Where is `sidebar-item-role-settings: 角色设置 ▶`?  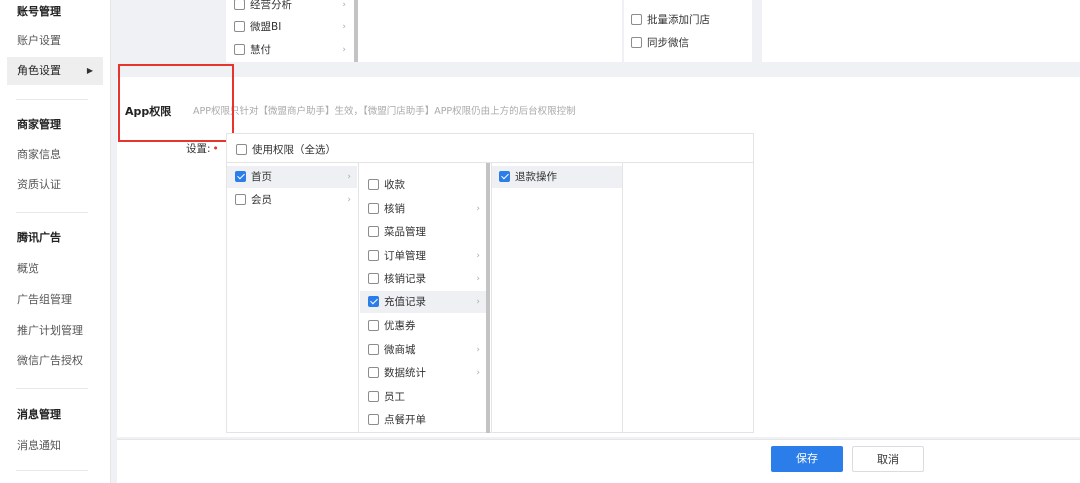
sidebar-item-role-settings: 角色设置 ▶ is located at coordinates (55, 71).